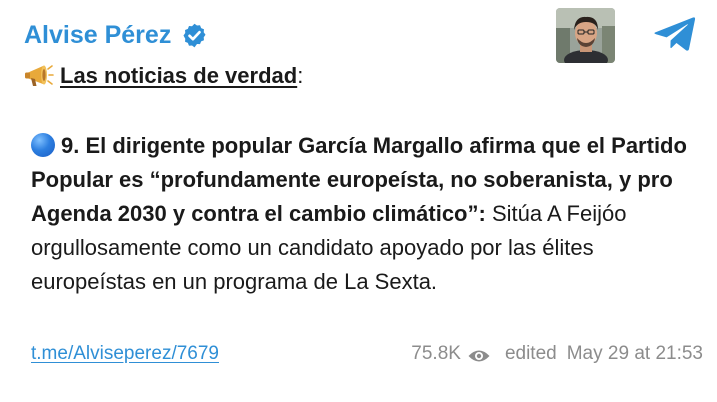  What do you see at coordinates (97, 35) in the screenshot?
I see `channel-name: Alvise Pérez` at bounding box center [97, 35].